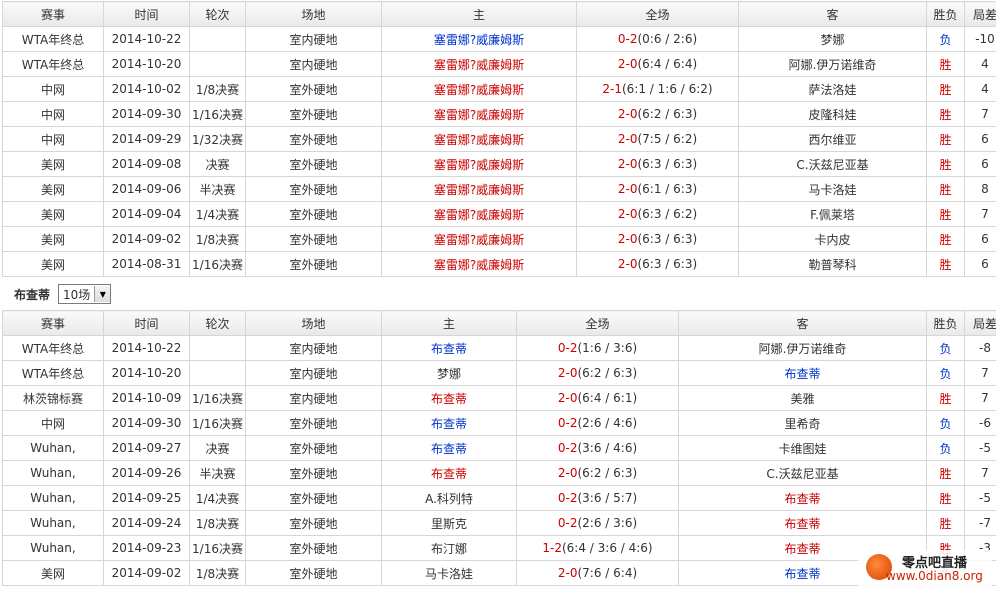  I want to click on home-player-link: 里斯克, so click(449, 523).